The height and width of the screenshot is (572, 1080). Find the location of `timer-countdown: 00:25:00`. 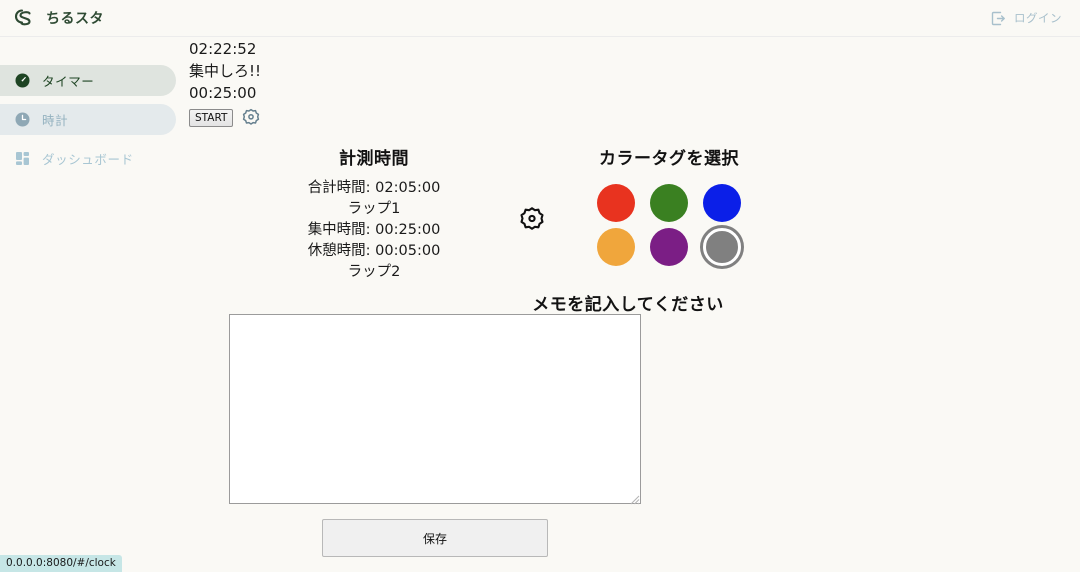

timer-countdown: 00:25:00 is located at coordinates (223, 93).